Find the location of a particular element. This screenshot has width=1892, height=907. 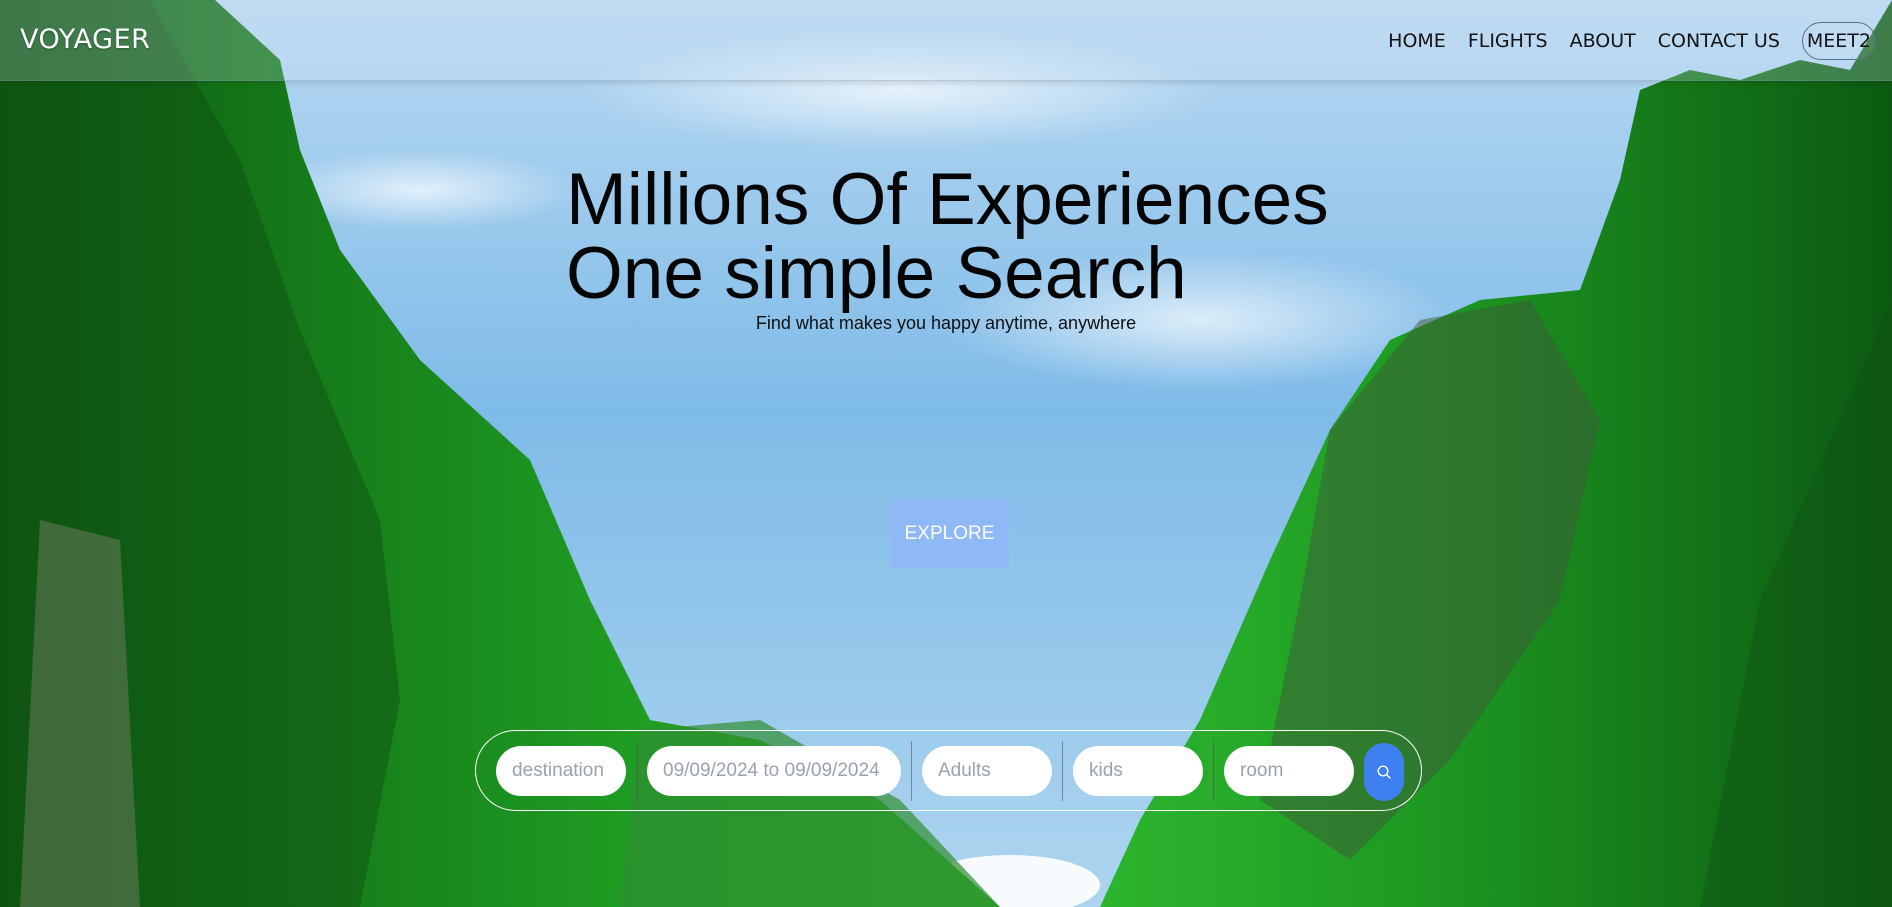

explore-button: EXPLORE is located at coordinates (949, 533).